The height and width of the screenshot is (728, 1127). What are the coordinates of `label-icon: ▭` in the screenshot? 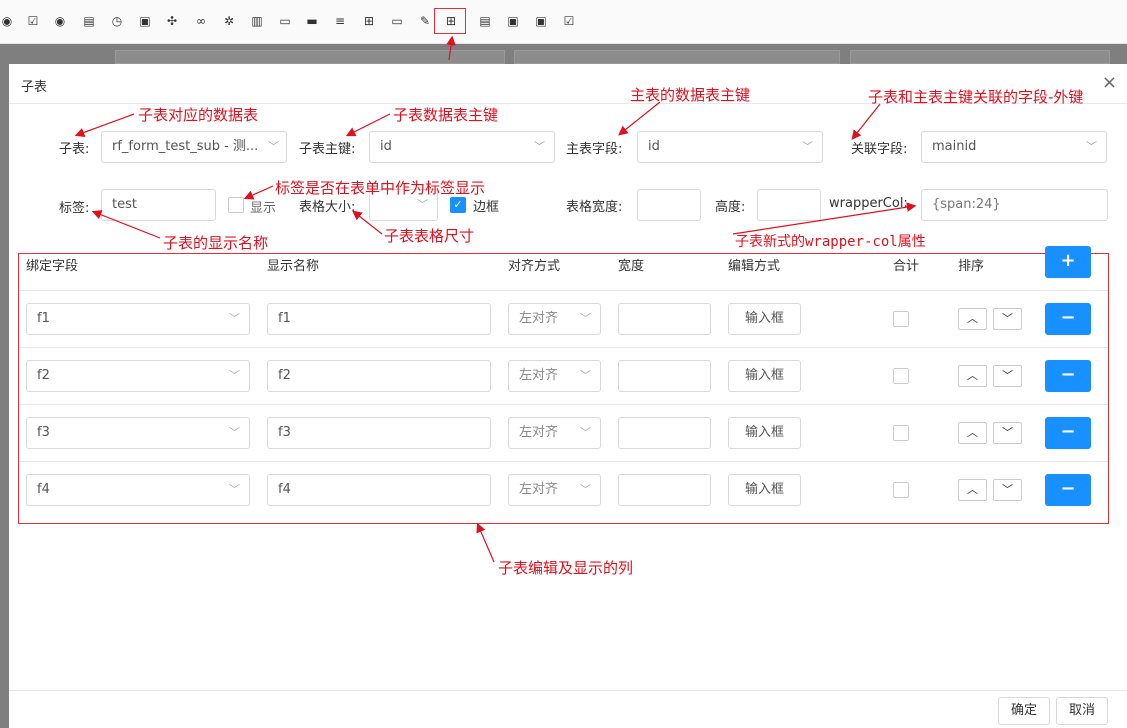 It's located at (285, 21).